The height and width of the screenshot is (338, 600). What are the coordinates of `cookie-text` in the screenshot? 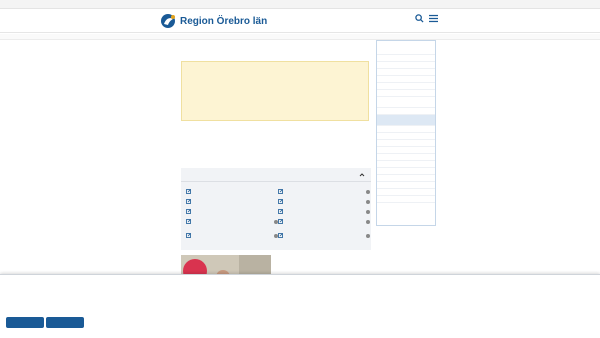 It's located at (300, 298).